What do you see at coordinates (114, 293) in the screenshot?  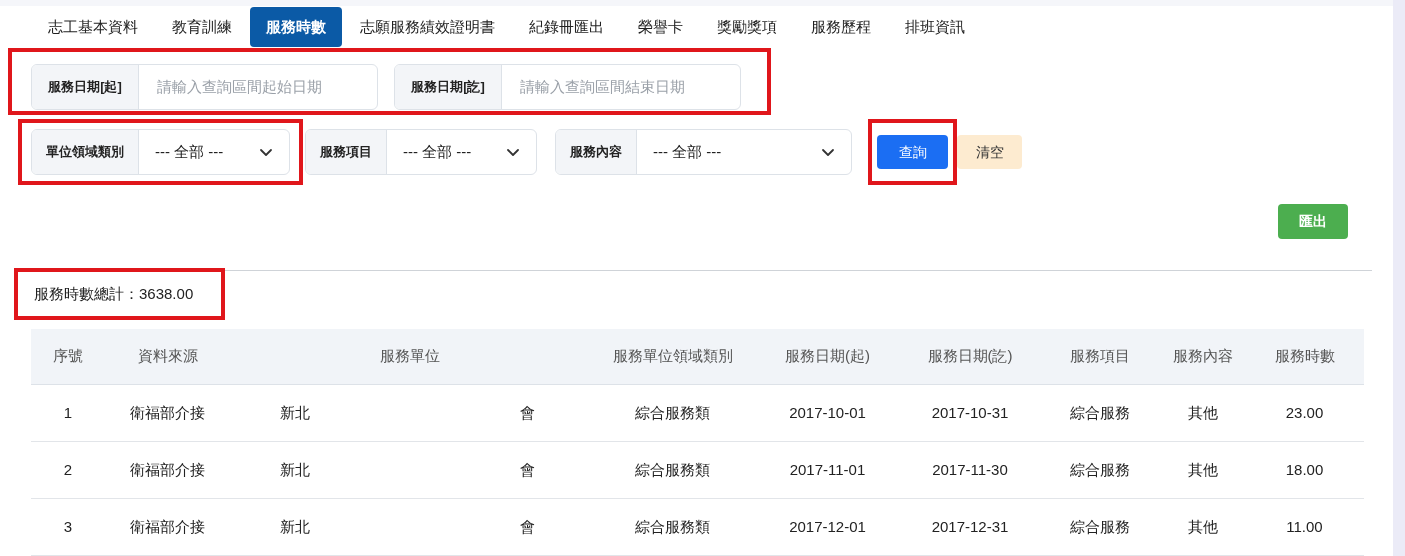 I see `total-hours: 服務時數總計：3638.00` at bounding box center [114, 293].